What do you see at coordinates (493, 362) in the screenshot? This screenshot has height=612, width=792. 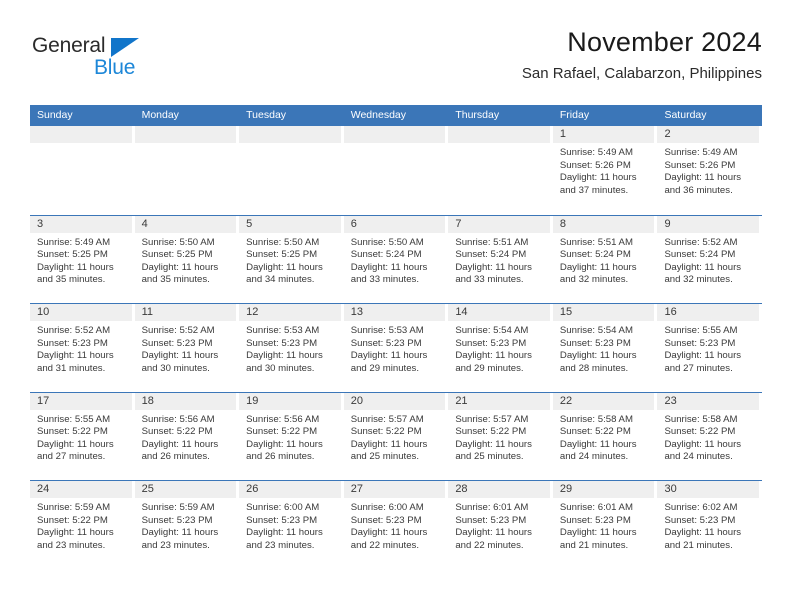 I see `daylight-text: Daylight: 11 hours and 29 minutes.` at bounding box center [493, 362].